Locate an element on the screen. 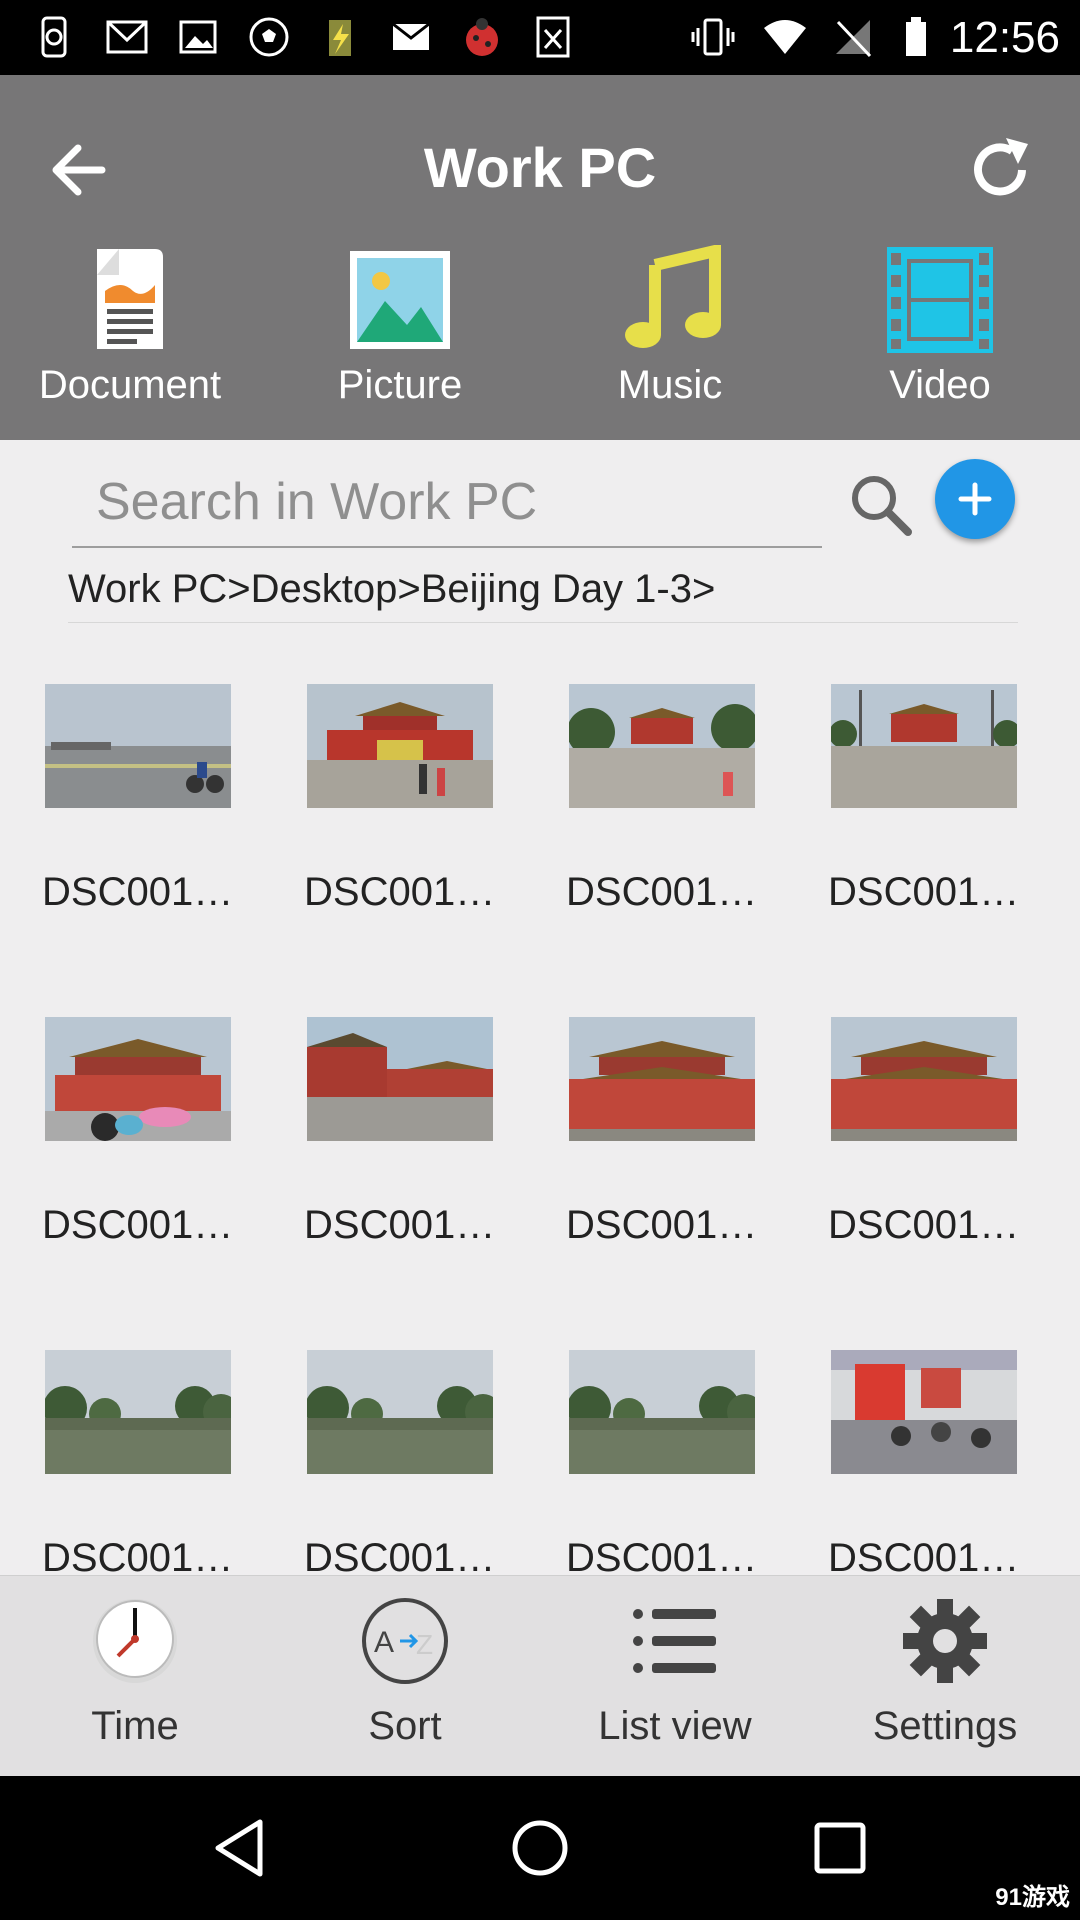 This screenshot has height=1920, width=1080. navigation-bar: 91游戏 is located at coordinates (540, 1848).